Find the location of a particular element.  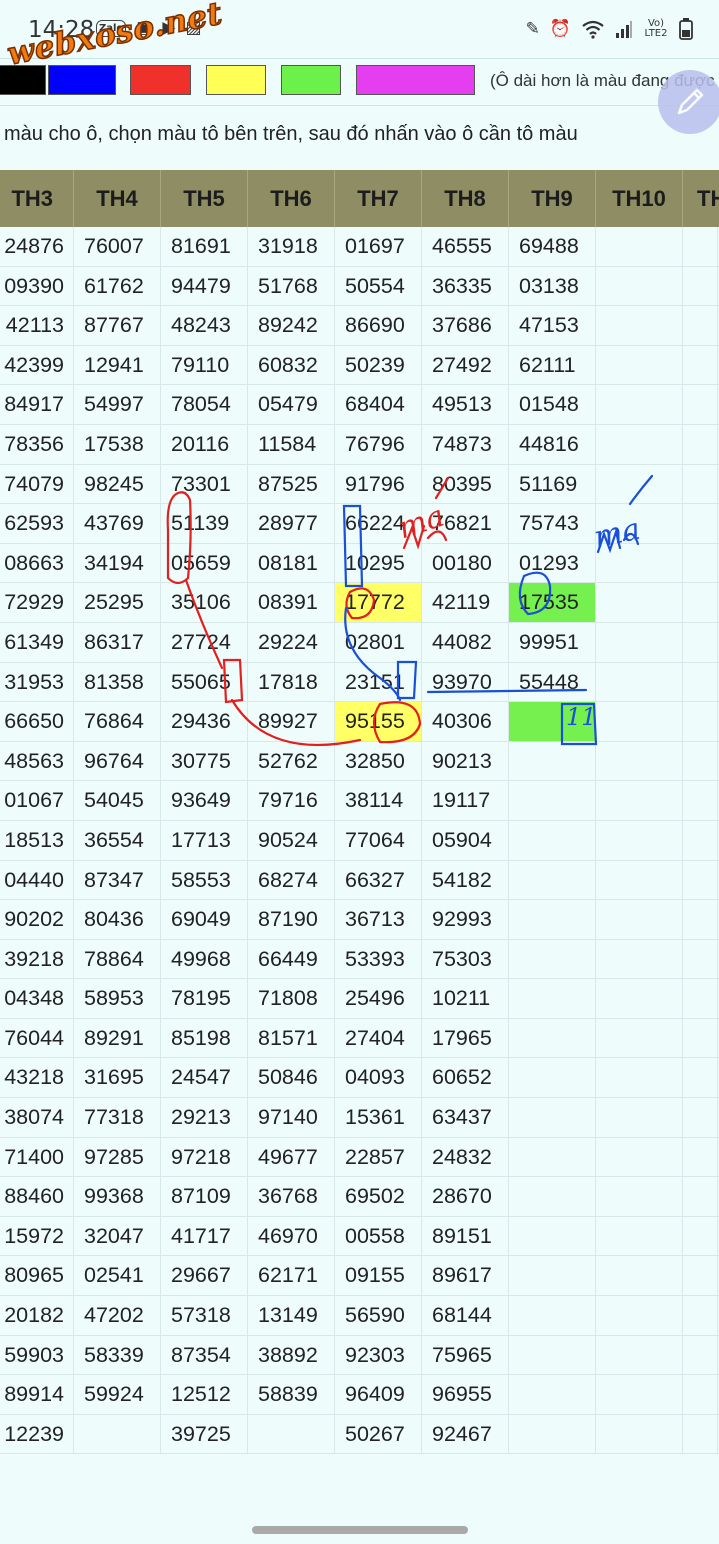

table-cell: 89617 is located at coordinates (465, 1276).